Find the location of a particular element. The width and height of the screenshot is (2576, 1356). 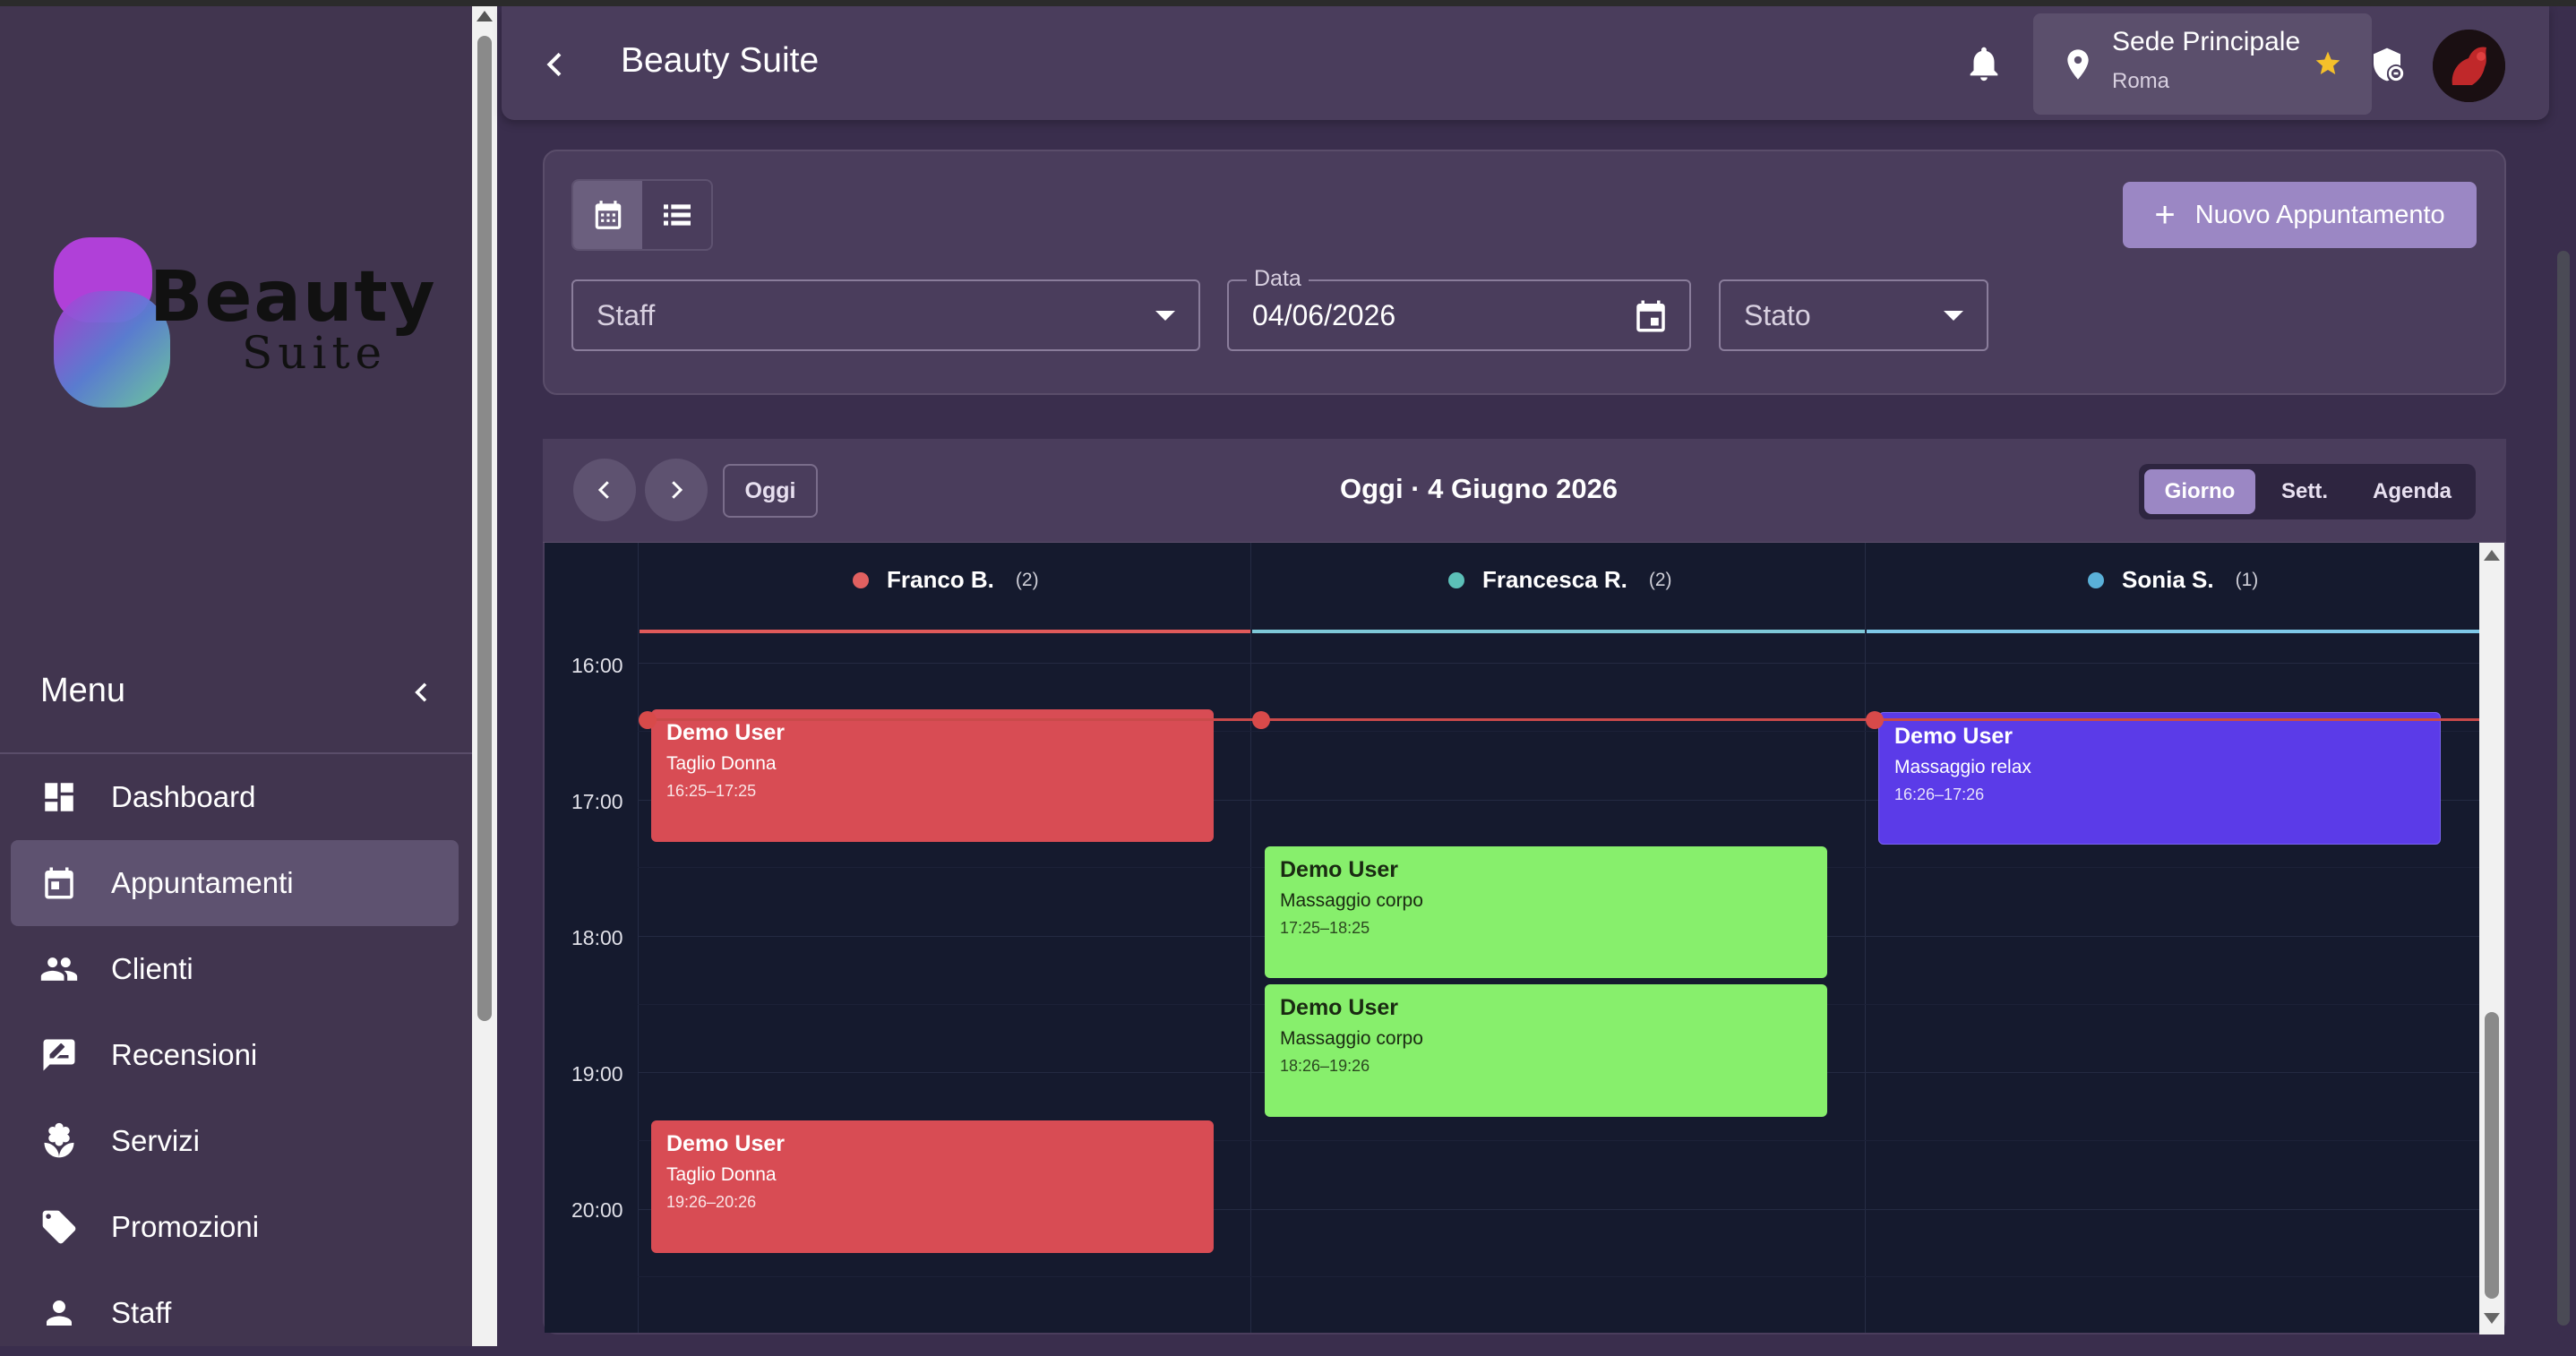

appointment-card: Demo User Taglio Donna 19:26–20:26 is located at coordinates (932, 1186).